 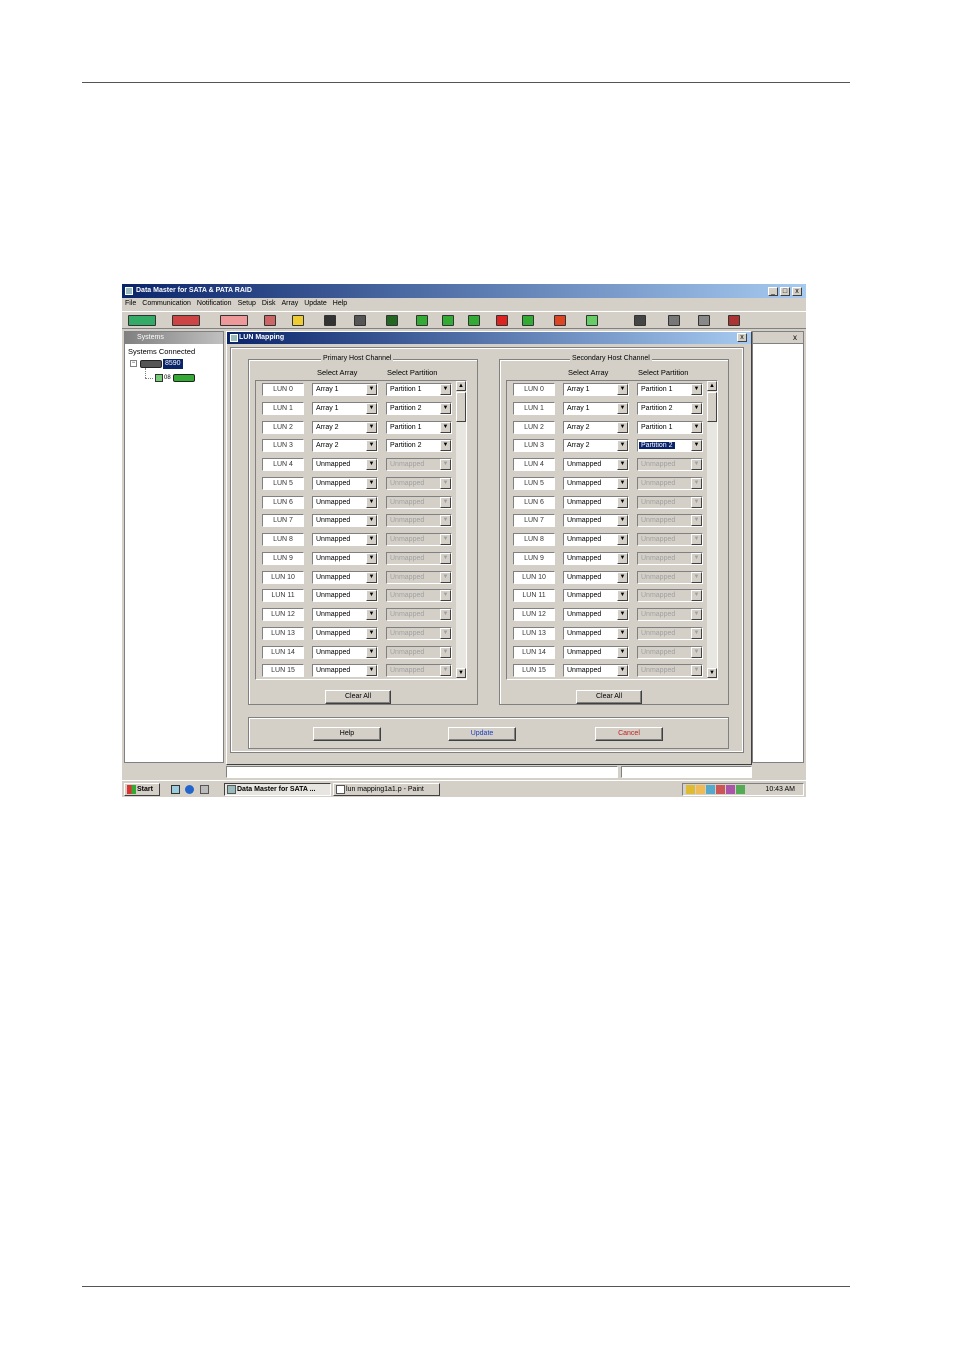 I want to click on right-panel-close-icon: x, so click(x=795, y=338).